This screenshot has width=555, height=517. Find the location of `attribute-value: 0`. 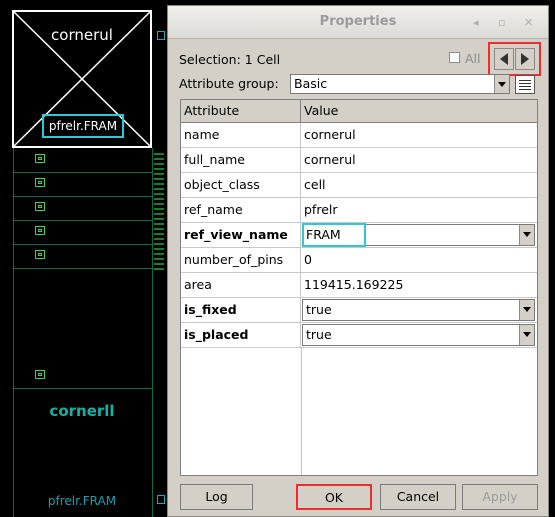

attribute-value: 0 is located at coordinates (308, 259).